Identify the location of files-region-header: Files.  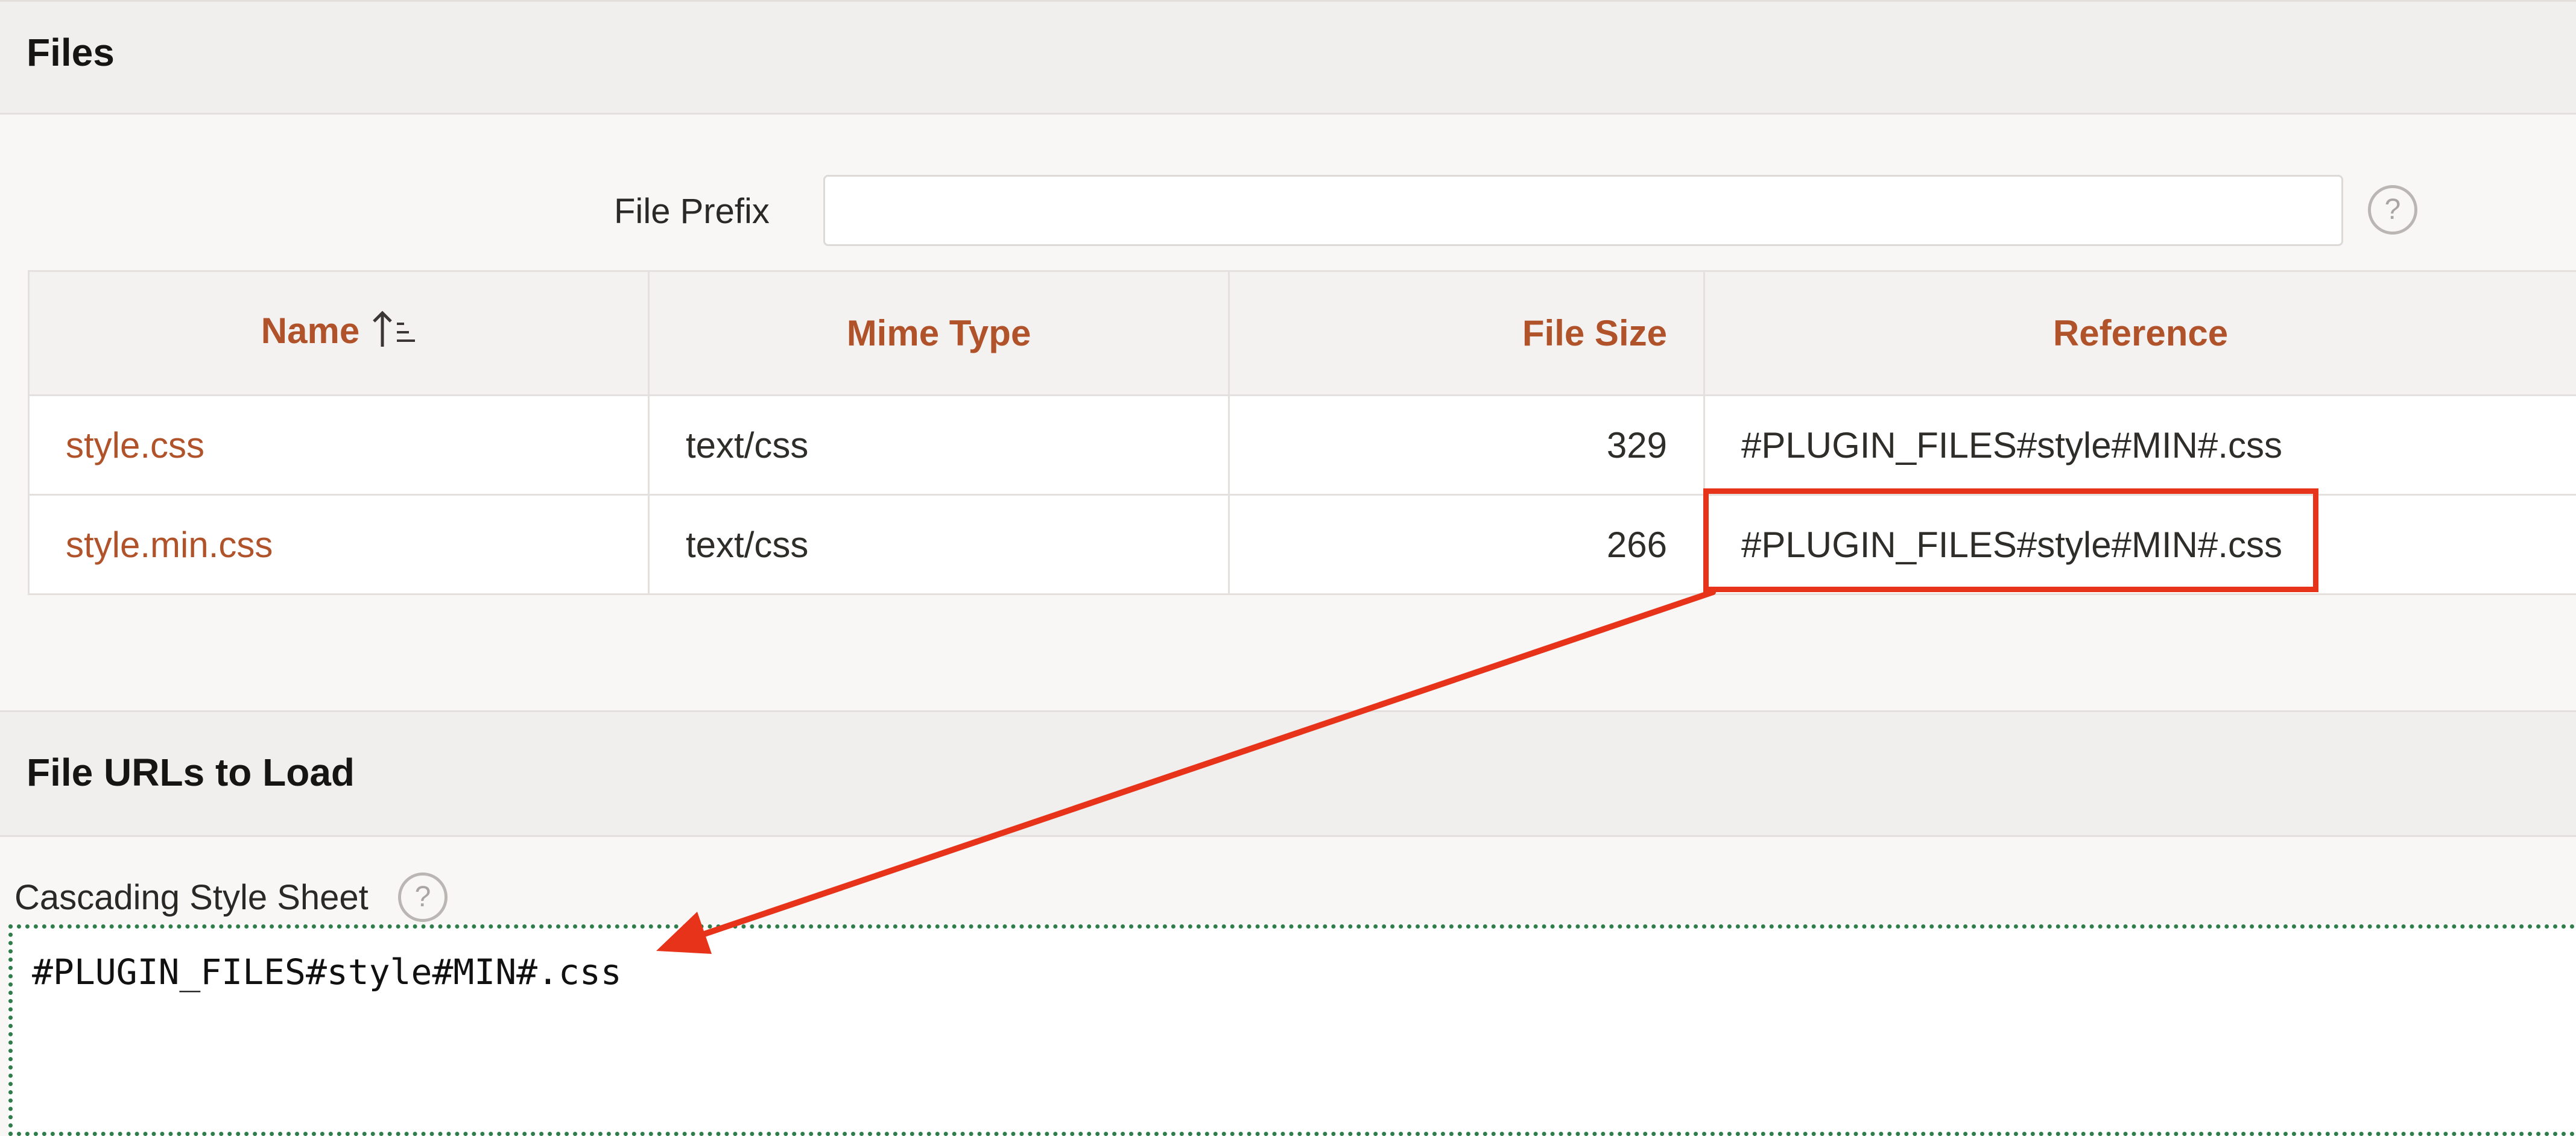
(1288, 57).